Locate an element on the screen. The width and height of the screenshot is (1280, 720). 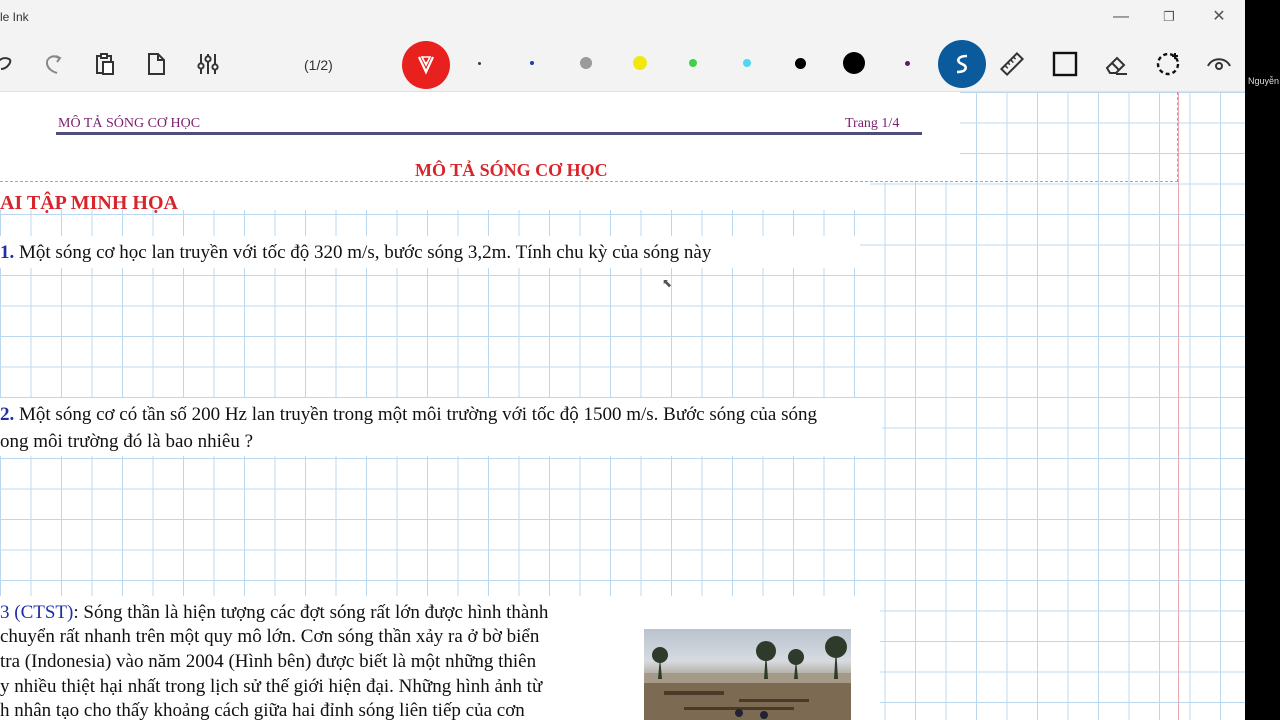
lasso-icon is located at coordinates (10, 64).